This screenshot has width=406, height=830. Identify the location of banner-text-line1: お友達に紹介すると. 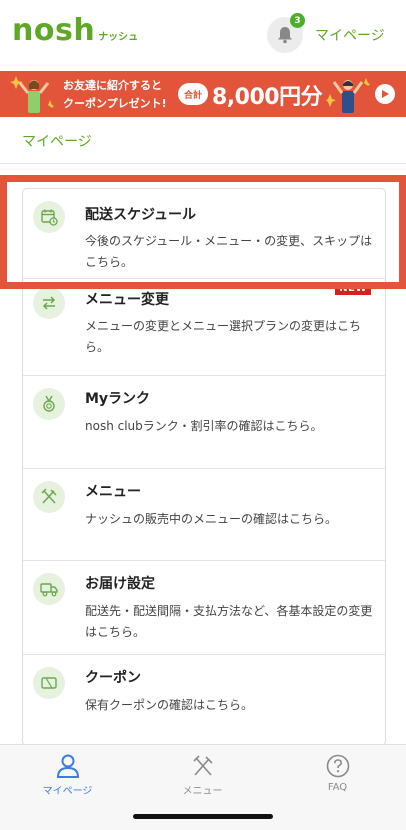
(112, 85).